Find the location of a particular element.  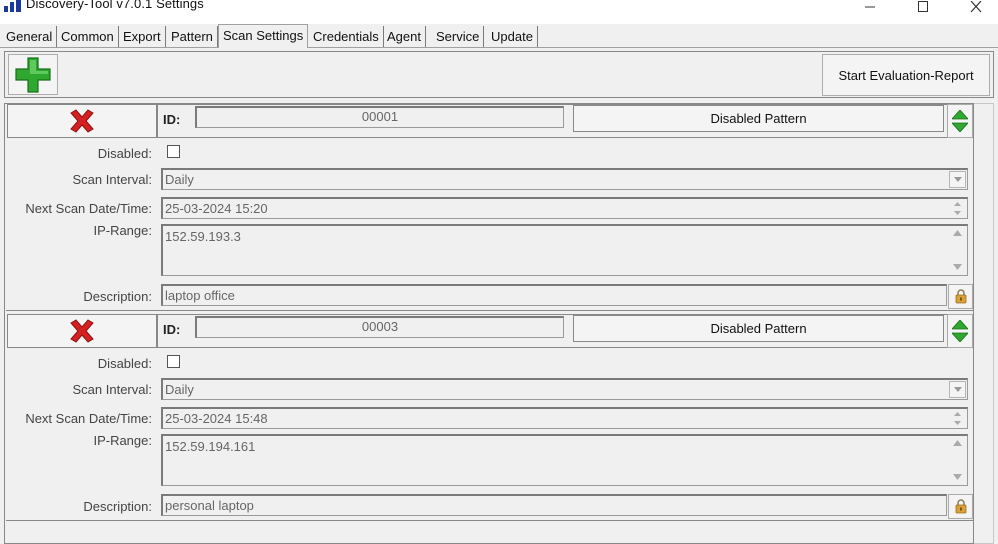

tab-pattern: Pattern is located at coordinates (192, 36).